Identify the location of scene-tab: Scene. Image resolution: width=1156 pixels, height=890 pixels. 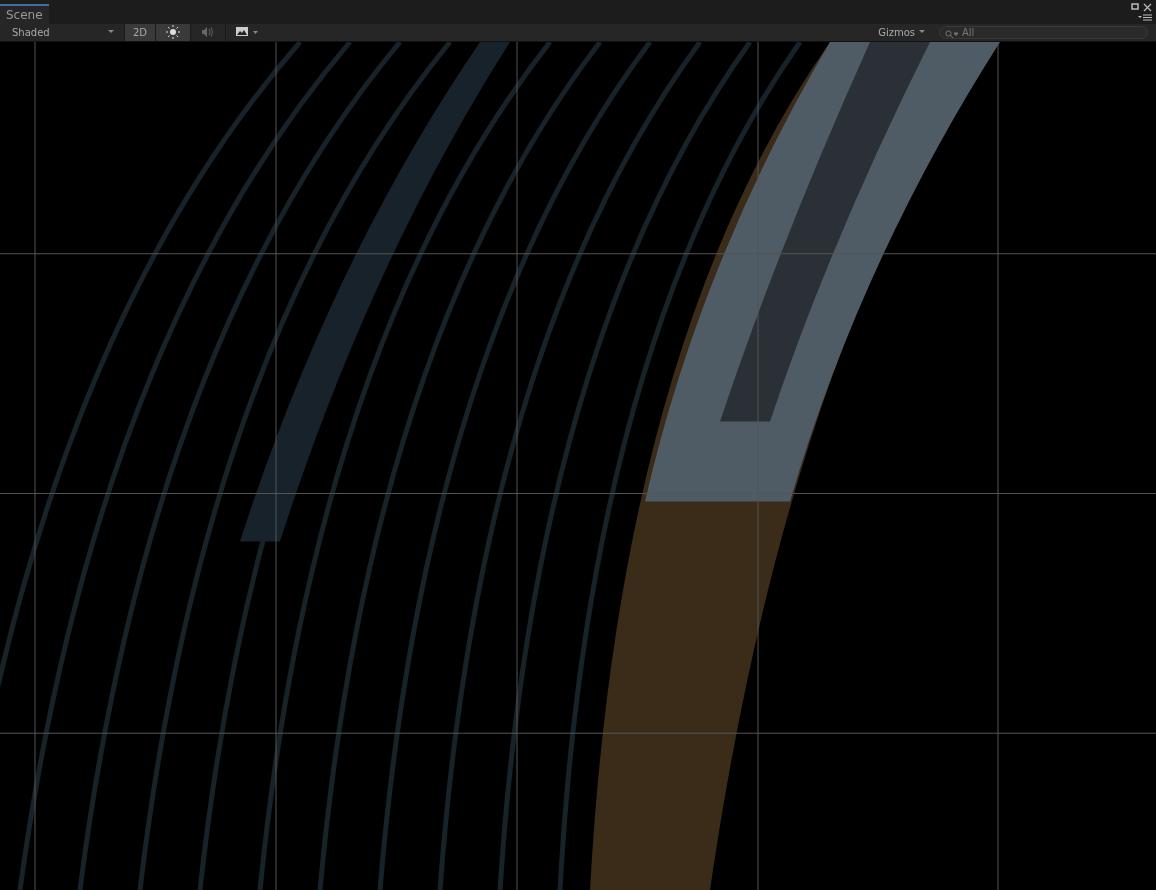
(24, 13).